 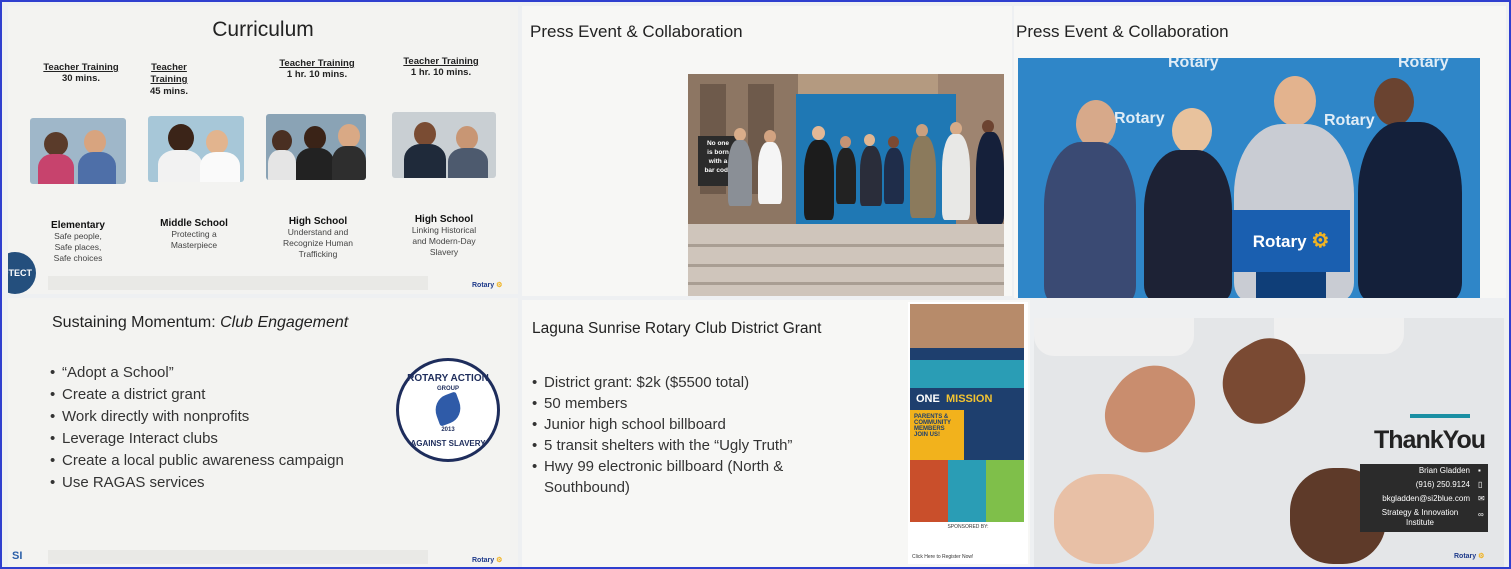 What do you see at coordinates (444, 241) in the screenshot?
I see `level-desc: and Modern-Day` at bounding box center [444, 241].